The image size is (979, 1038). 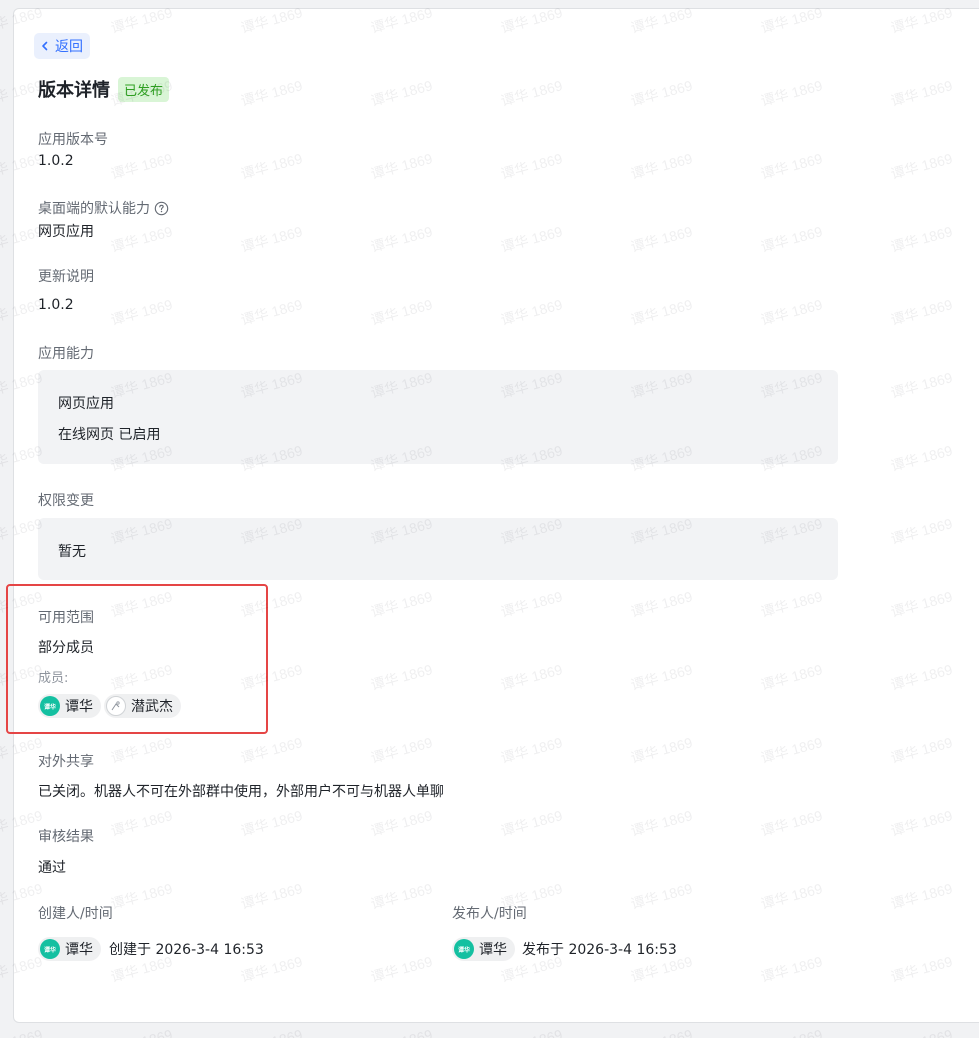 I want to click on external-sharing-value: 已关闭。机器人不可在外部群中使用，外部用户不可与机器人单聊, so click(x=241, y=792).